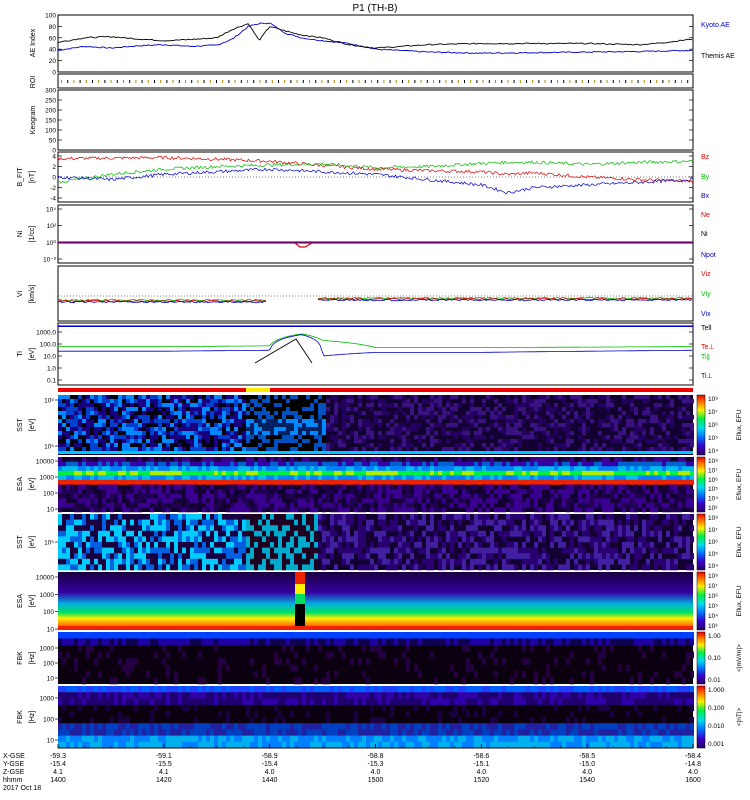 Image resolution: width=750 pixels, height=800 pixels. Describe the element at coordinates (53, 27) in the screenshot. I see `y-tick-label: 80` at that location.